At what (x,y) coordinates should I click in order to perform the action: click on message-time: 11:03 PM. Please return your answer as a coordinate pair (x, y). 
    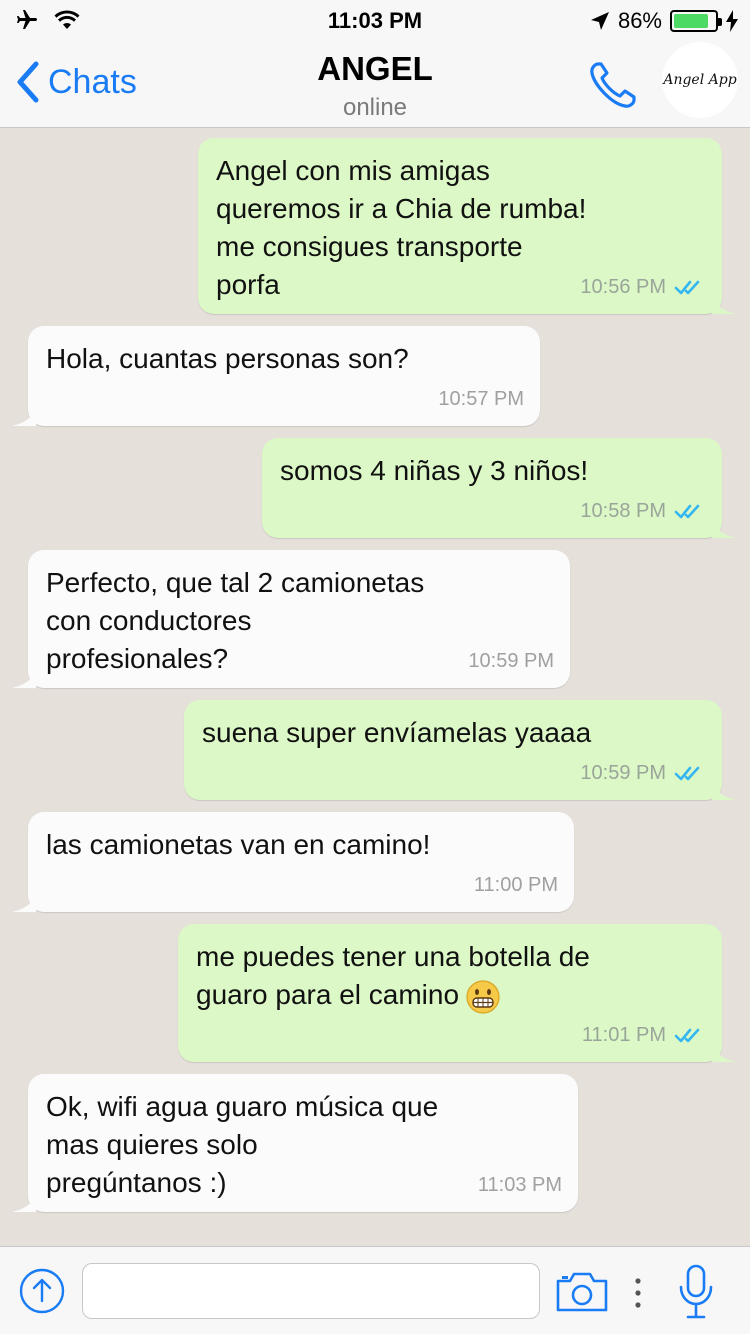
    Looking at the image, I should click on (519, 1185).